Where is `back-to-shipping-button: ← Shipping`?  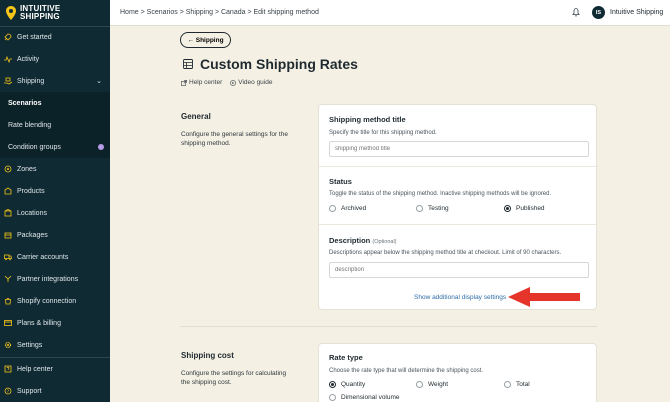 back-to-shipping-button: ← Shipping is located at coordinates (205, 40).